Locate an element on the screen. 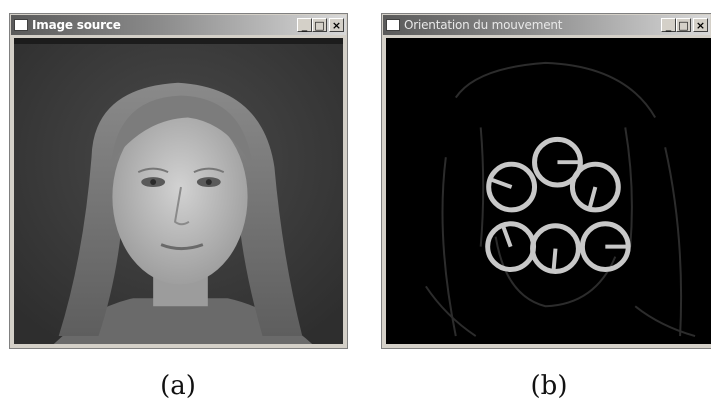 The image size is (711, 416). caption-a: (a) is located at coordinates (178, 386).